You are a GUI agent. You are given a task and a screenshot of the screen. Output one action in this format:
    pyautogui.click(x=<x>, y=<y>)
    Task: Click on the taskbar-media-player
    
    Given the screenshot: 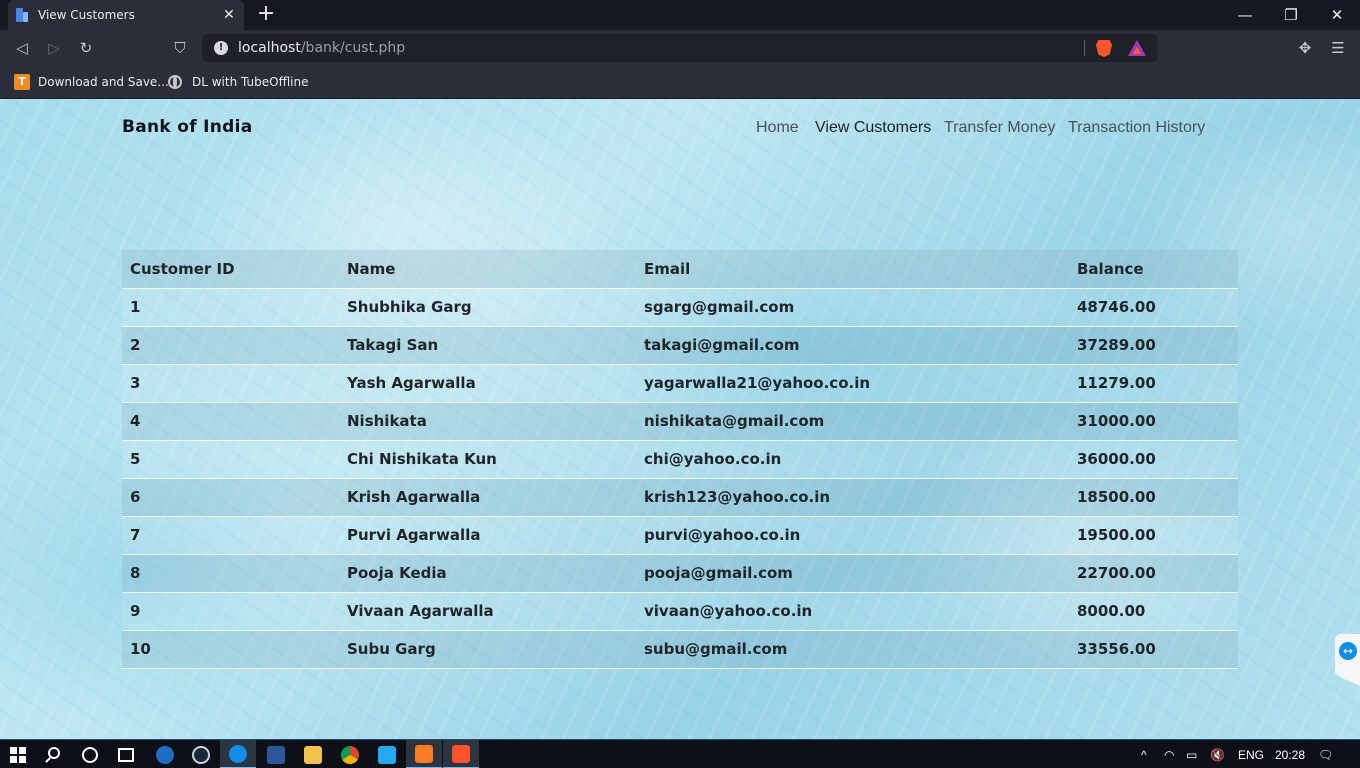 What is the action you would take?
    pyautogui.click(x=165, y=754)
    